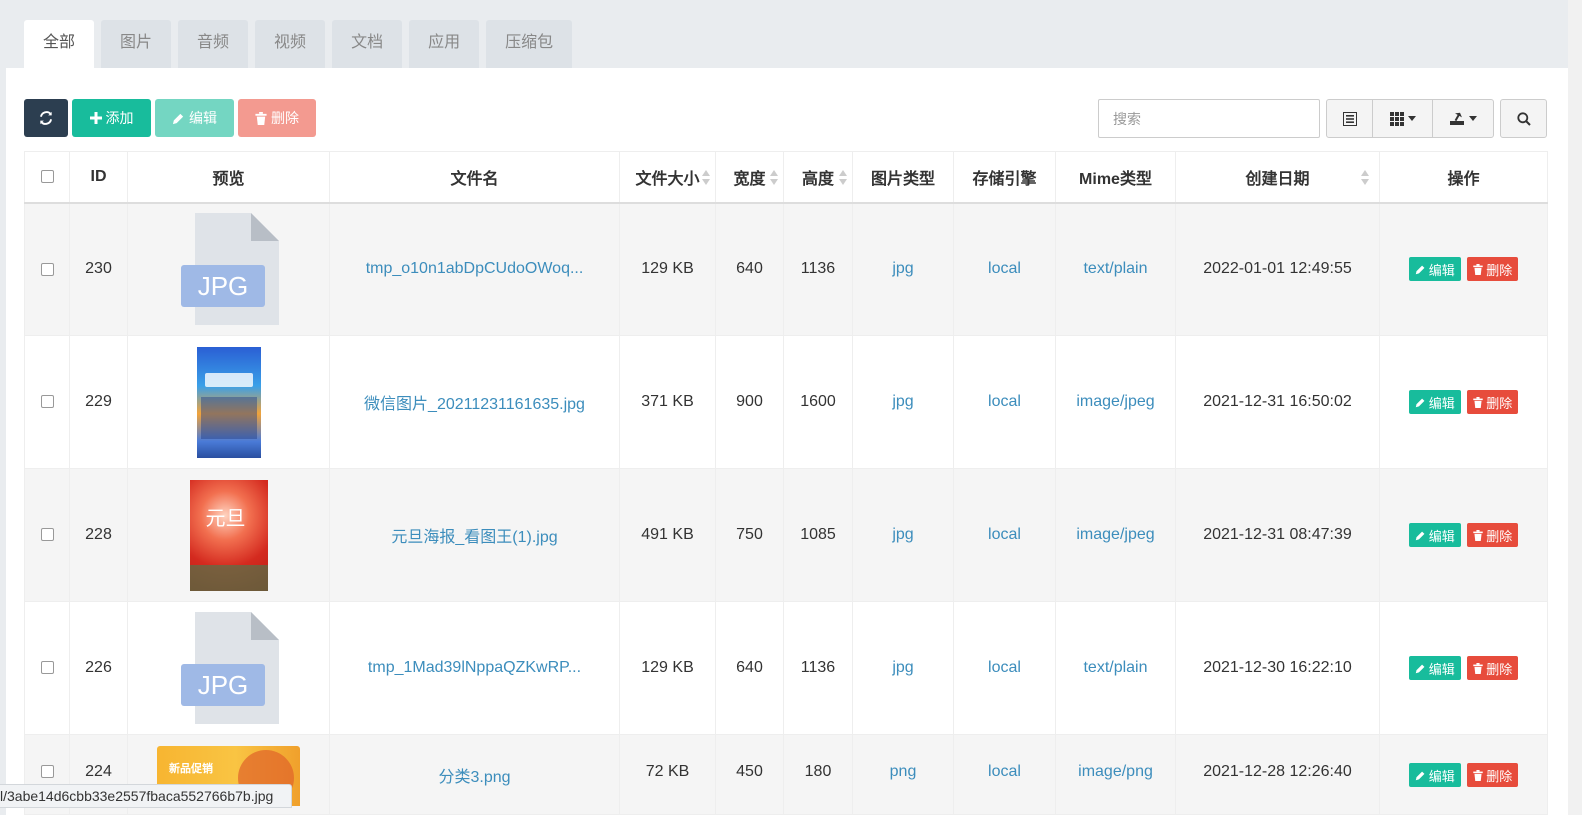 The width and height of the screenshot is (1582, 815). I want to click on tab-documents: 文档, so click(367, 44).